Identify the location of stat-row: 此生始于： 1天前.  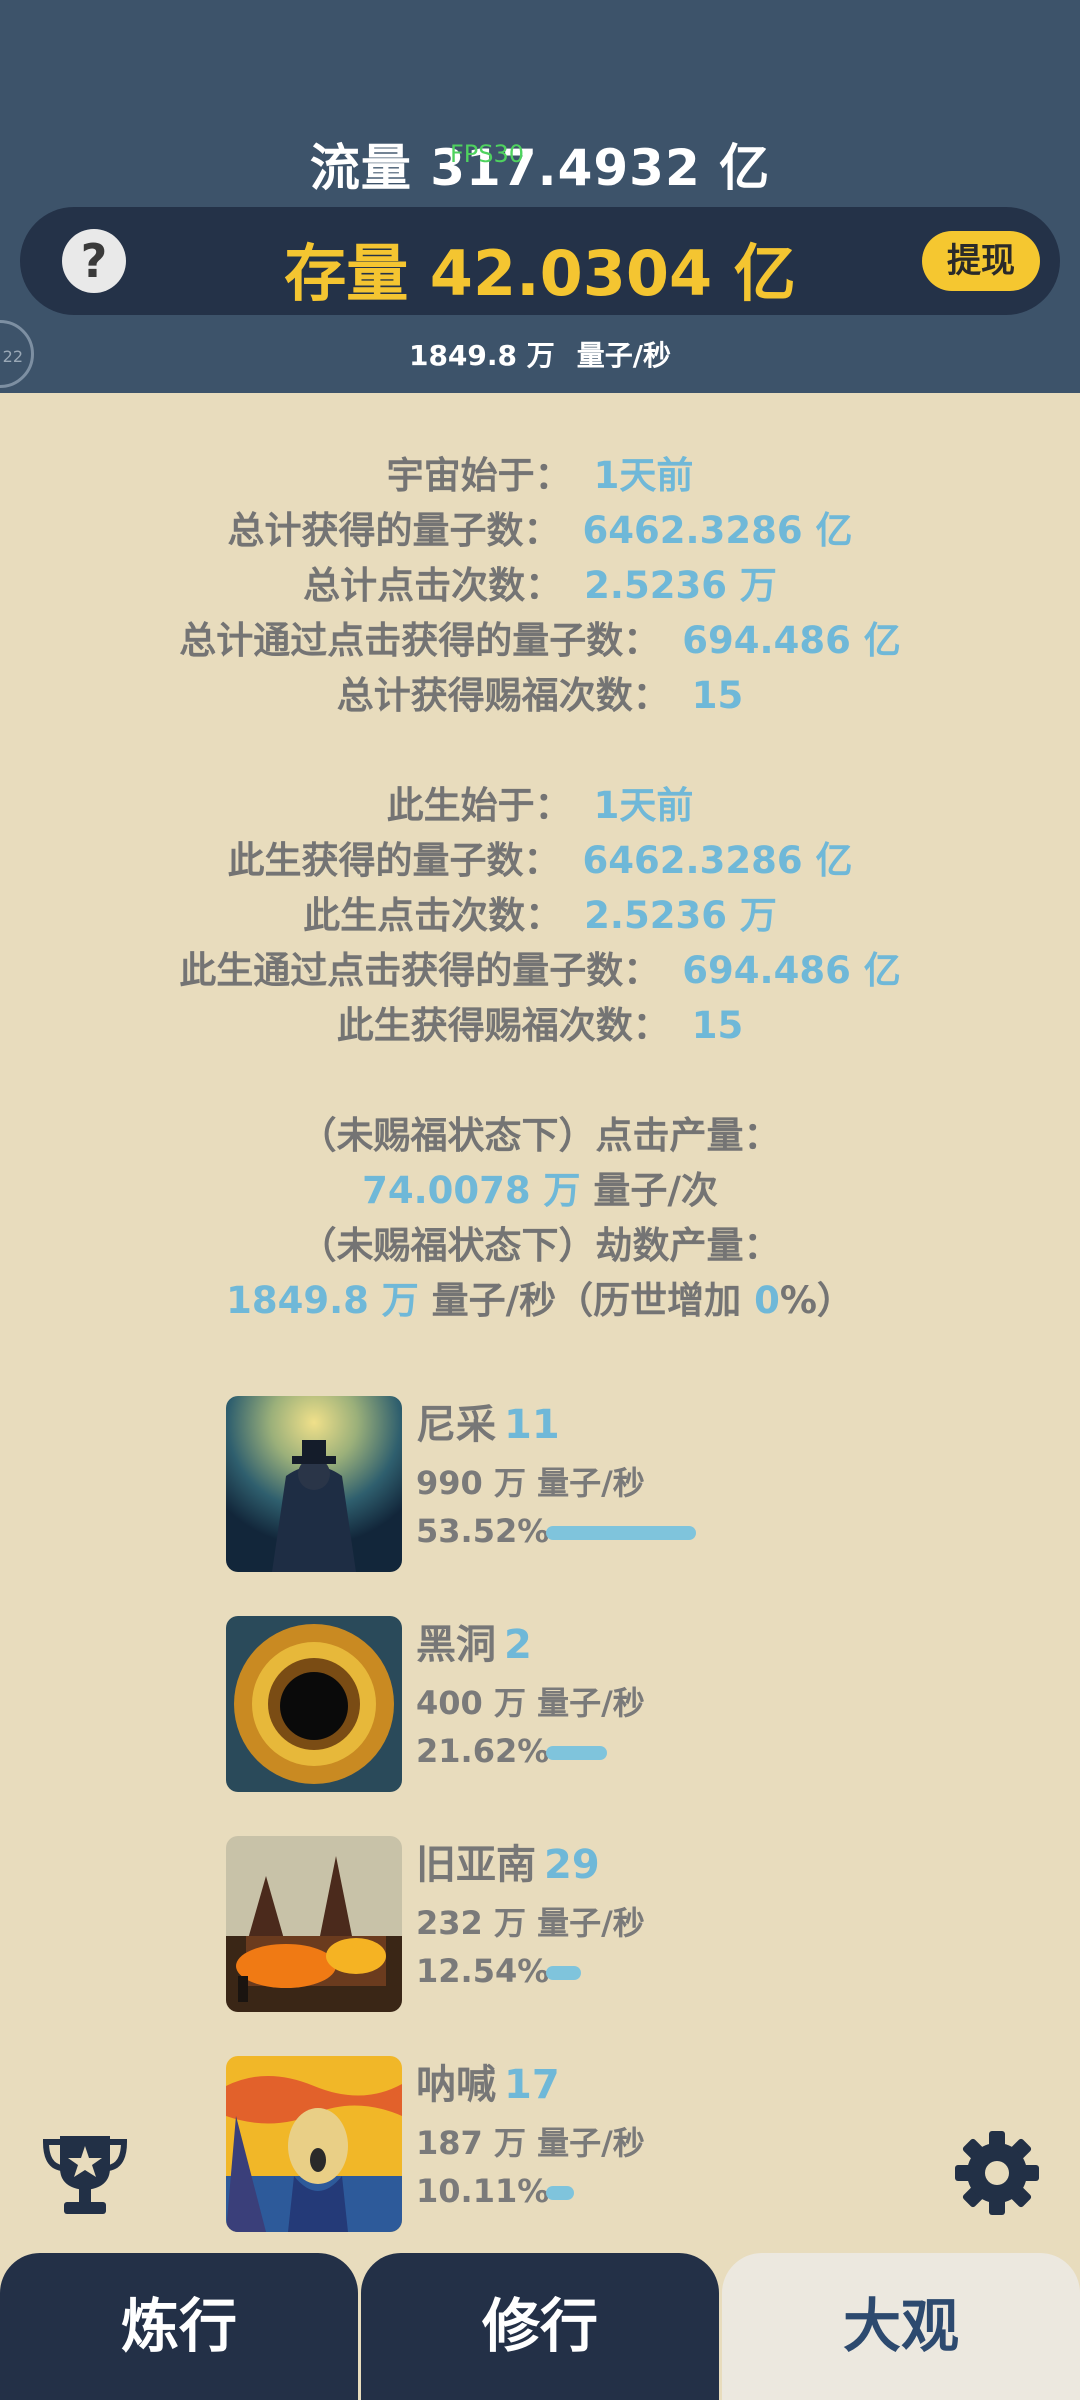
(540, 805).